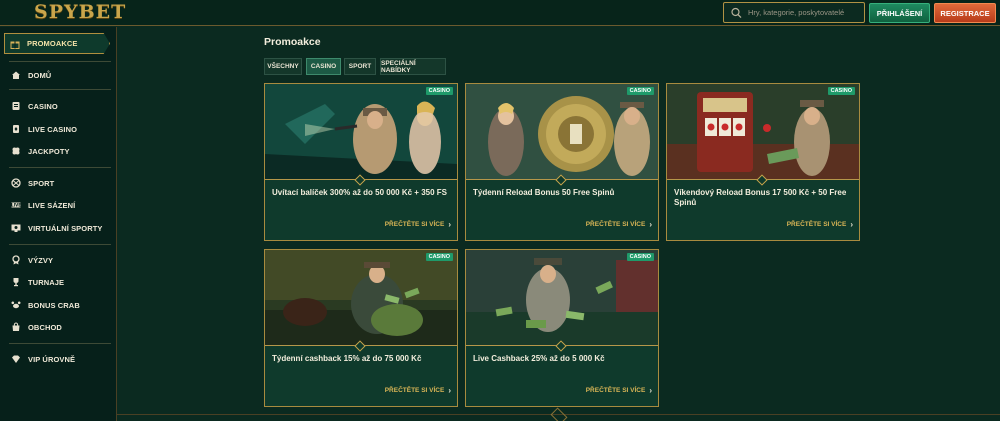 The image size is (1000, 421). I want to click on svg-text: LIVE, so click(16, 205).